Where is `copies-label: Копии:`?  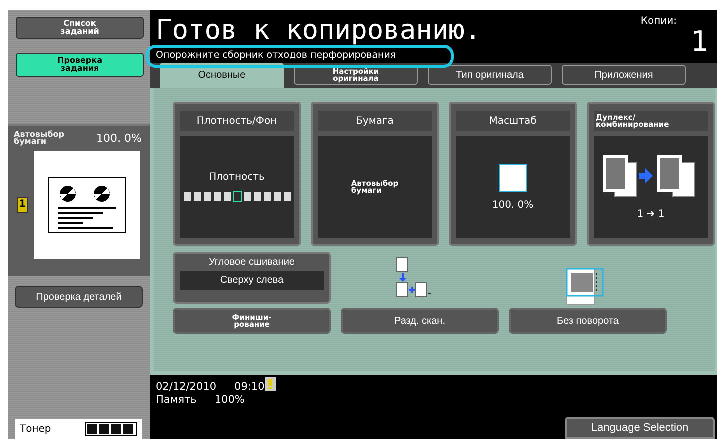 copies-label: Копии: is located at coordinates (658, 21).